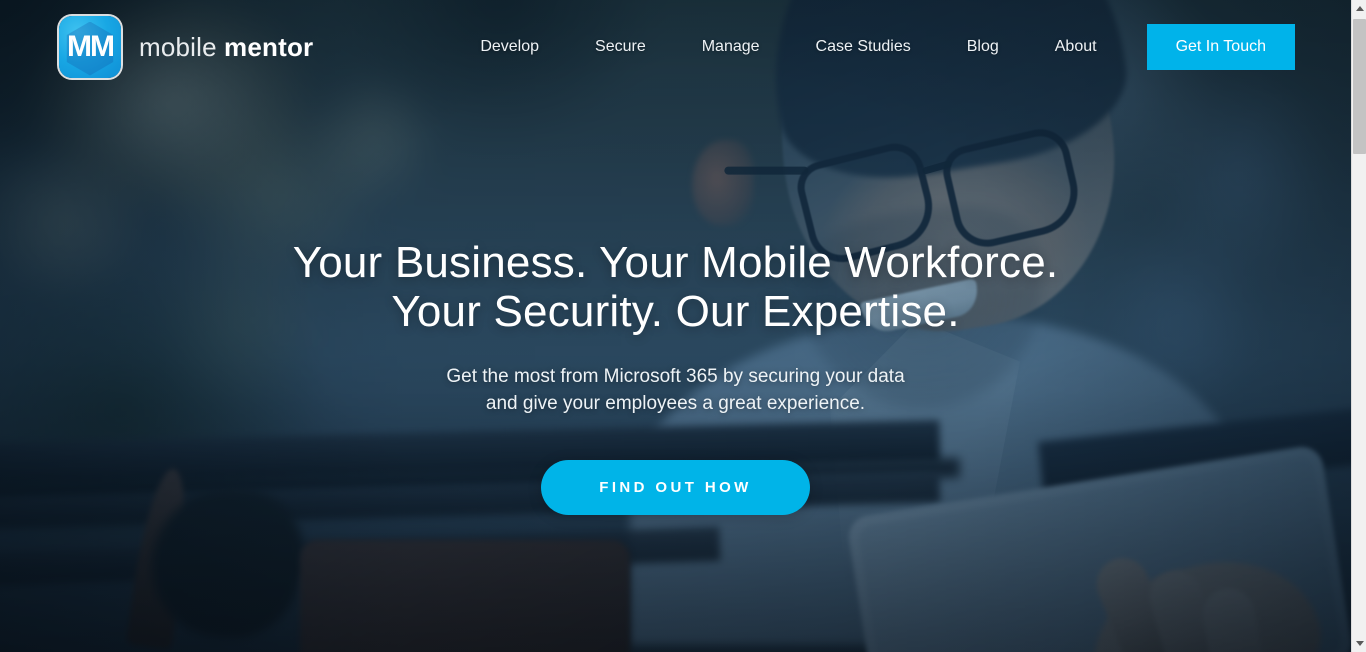 This screenshot has width=1366, height=652. Describe the element at coordinates (731, 47) in the screenshot. I see `nav-item-manage: Manage` at that location.